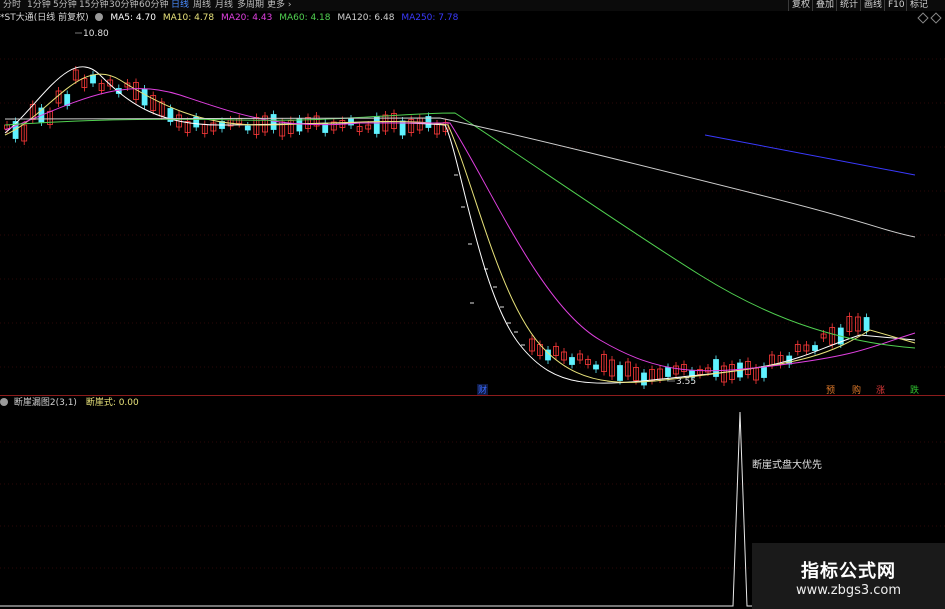 This screenshot has height=609, width=945. I want to click on period-tab-weekly: 周线, so click(202, 5).